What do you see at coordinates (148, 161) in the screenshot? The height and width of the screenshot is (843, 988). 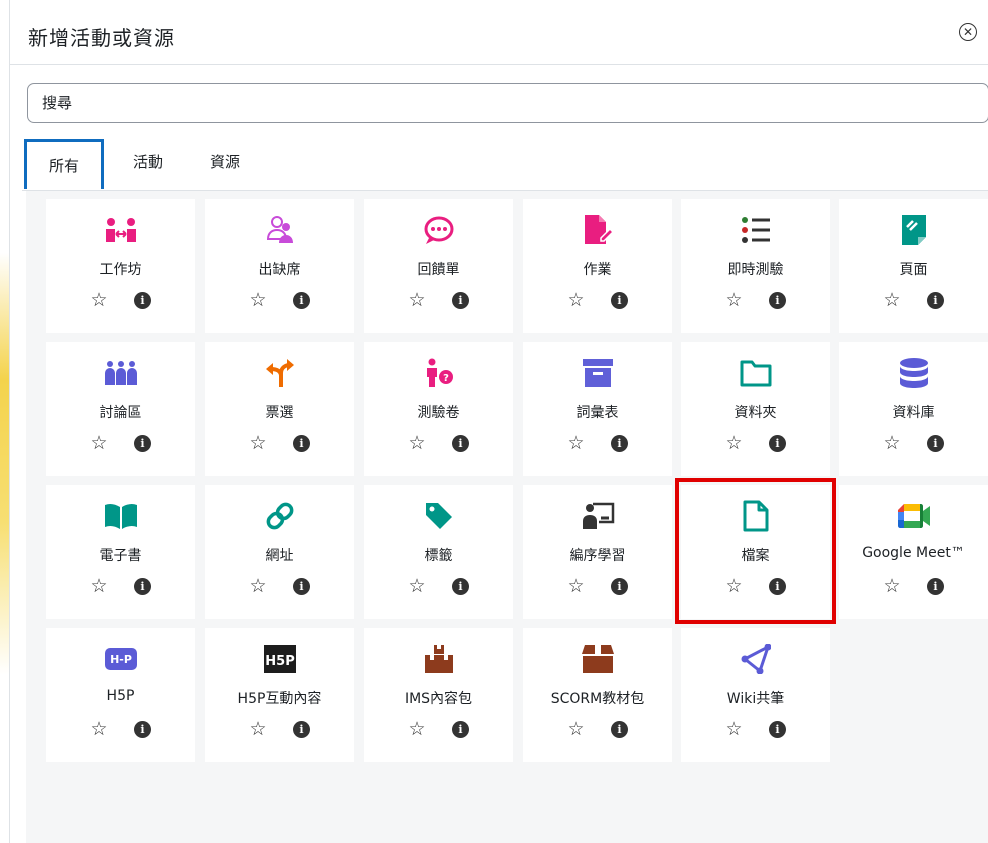 I see `tab-activities: 活動` at bounding box center [148, 161].